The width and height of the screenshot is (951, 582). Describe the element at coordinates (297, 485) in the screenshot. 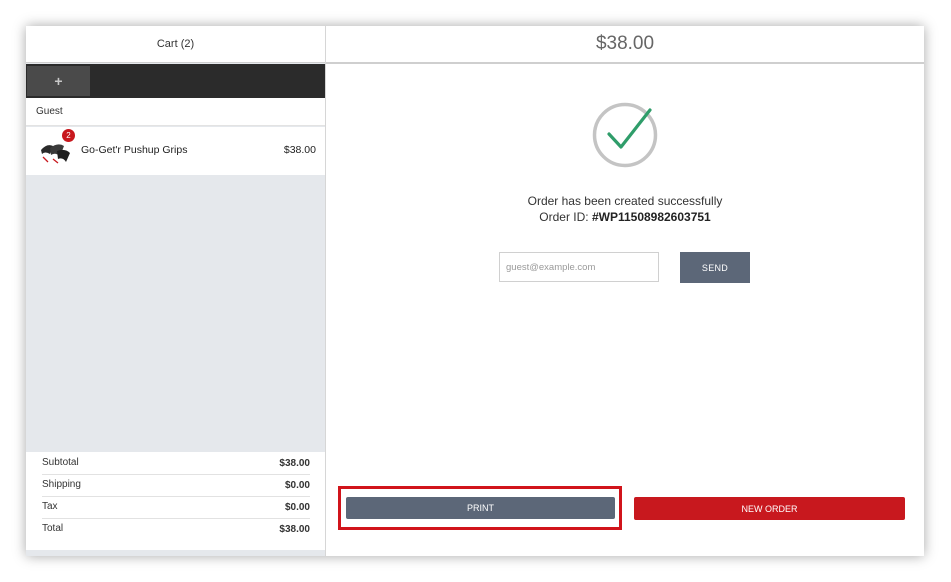

I see `shipping-value: $0.00` at that location.